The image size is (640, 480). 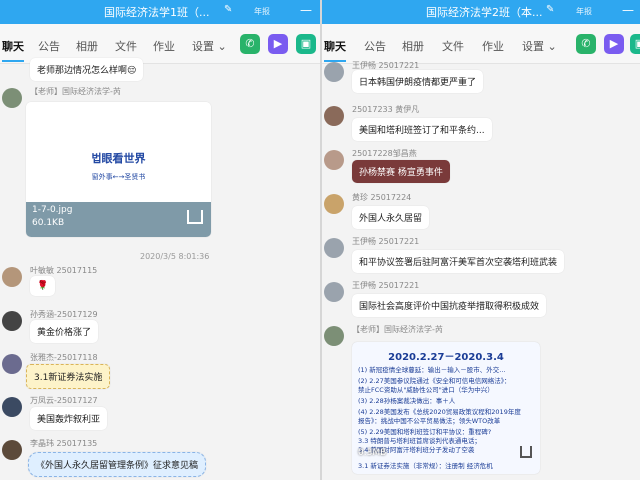 What do you see at coordinates (401, 171) in the screenshot?
I see `message-bubble: 孙杨禁赛 杨宣勇事件` at bounding box center [401, 171].